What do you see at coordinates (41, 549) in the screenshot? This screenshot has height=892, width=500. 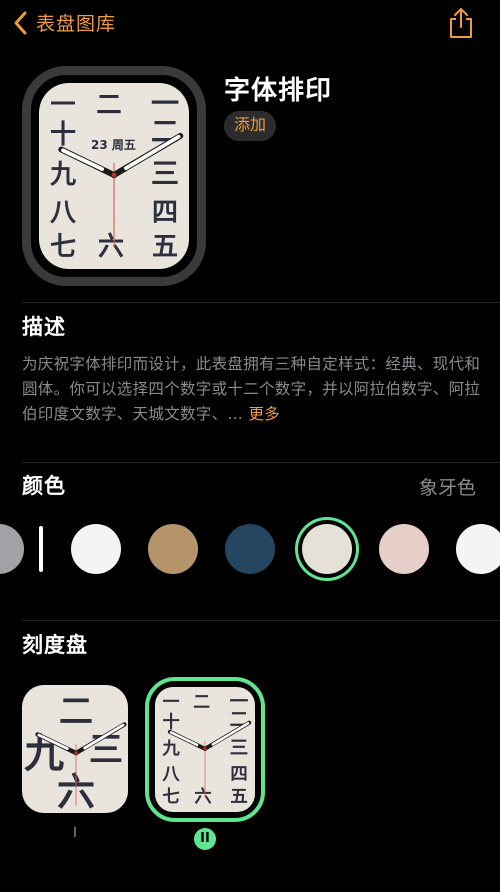 I see `swatch-separator` at bounding box center [41, 549].